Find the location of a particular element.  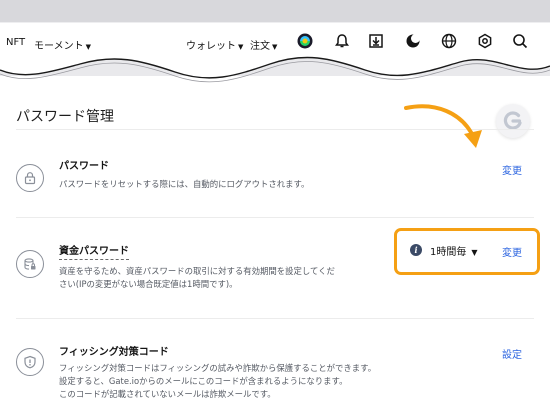

nav-orders: 注文 ▼ is located at coordinates (263, 44).